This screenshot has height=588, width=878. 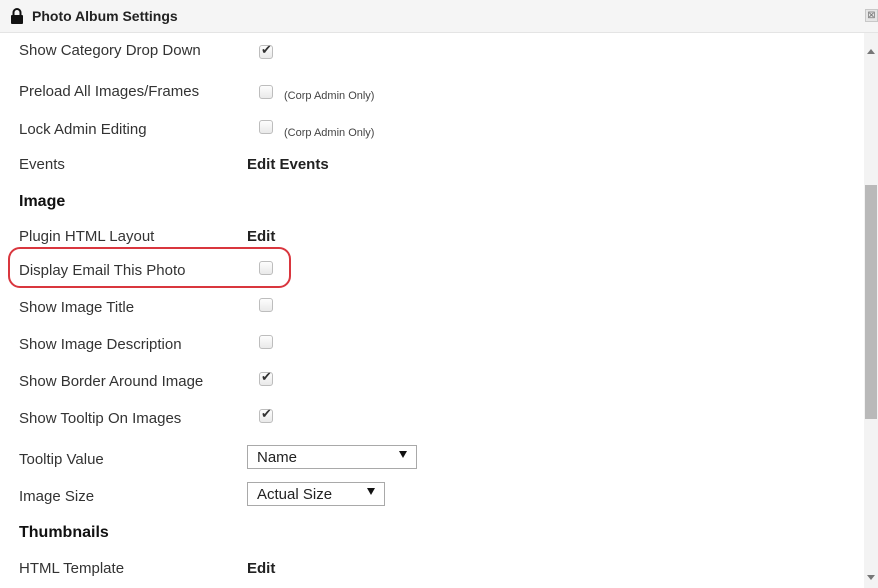 I want to click on setting-label: Plugin HTML Layout, so click(x=87, y=236).